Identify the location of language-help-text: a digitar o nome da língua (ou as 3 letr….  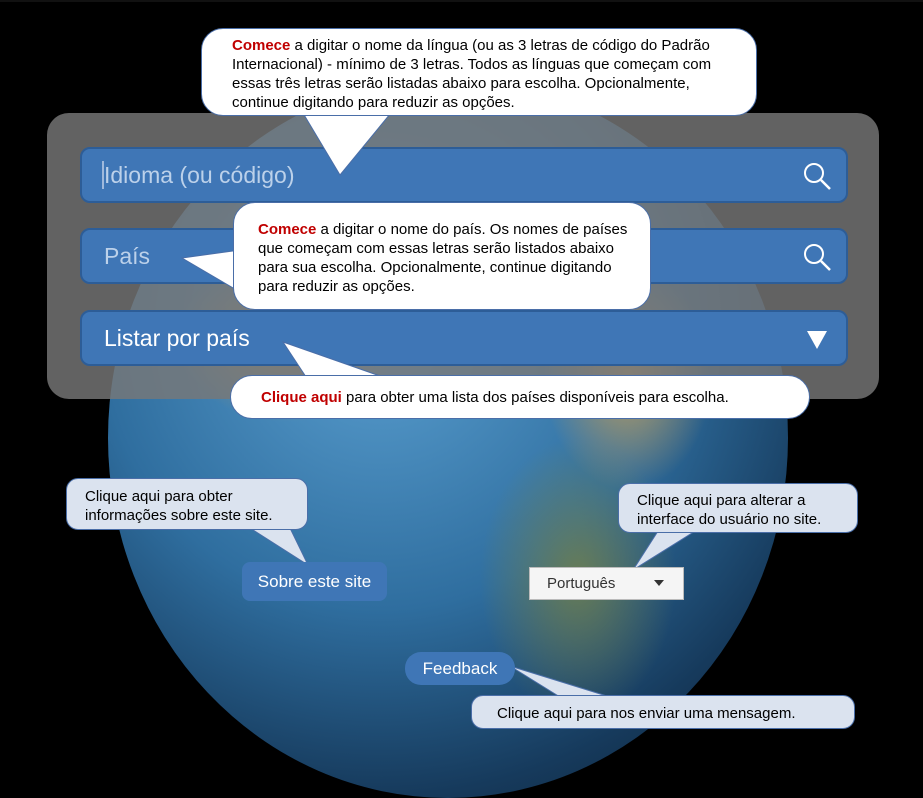
(472, 74).